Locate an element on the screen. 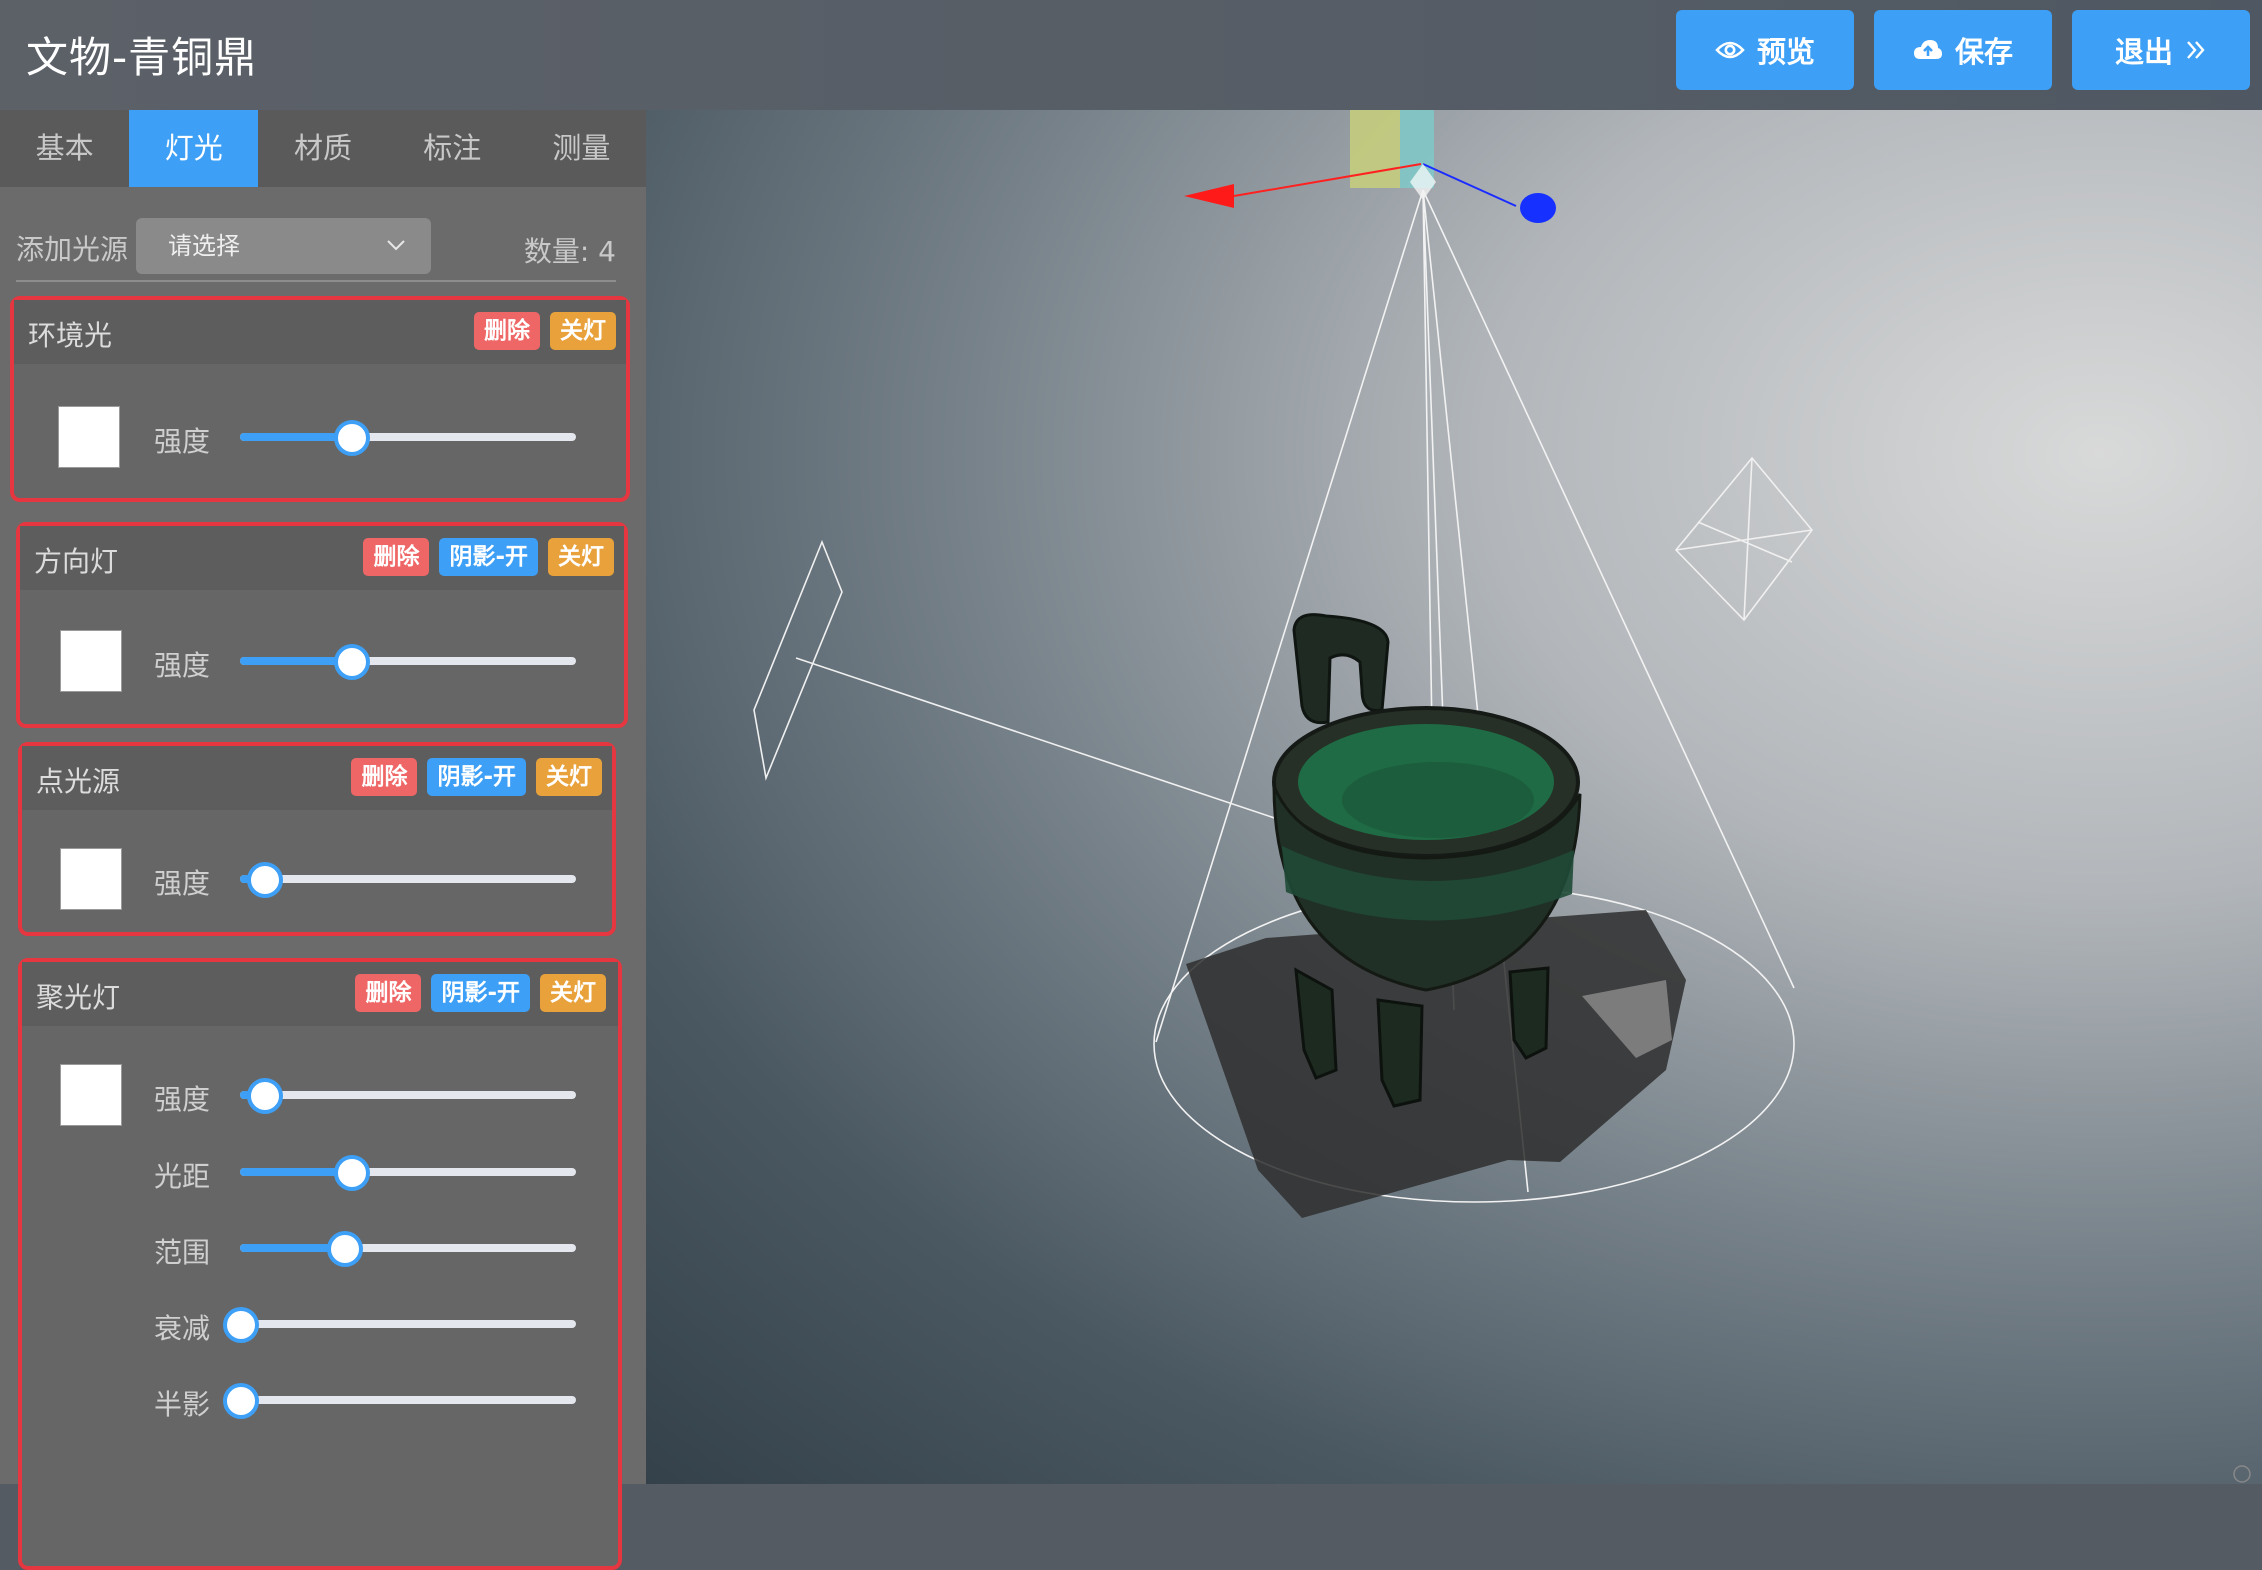 The image size is (2262, 1570). light-name: 点光源 is located at coordinates (78, 781).